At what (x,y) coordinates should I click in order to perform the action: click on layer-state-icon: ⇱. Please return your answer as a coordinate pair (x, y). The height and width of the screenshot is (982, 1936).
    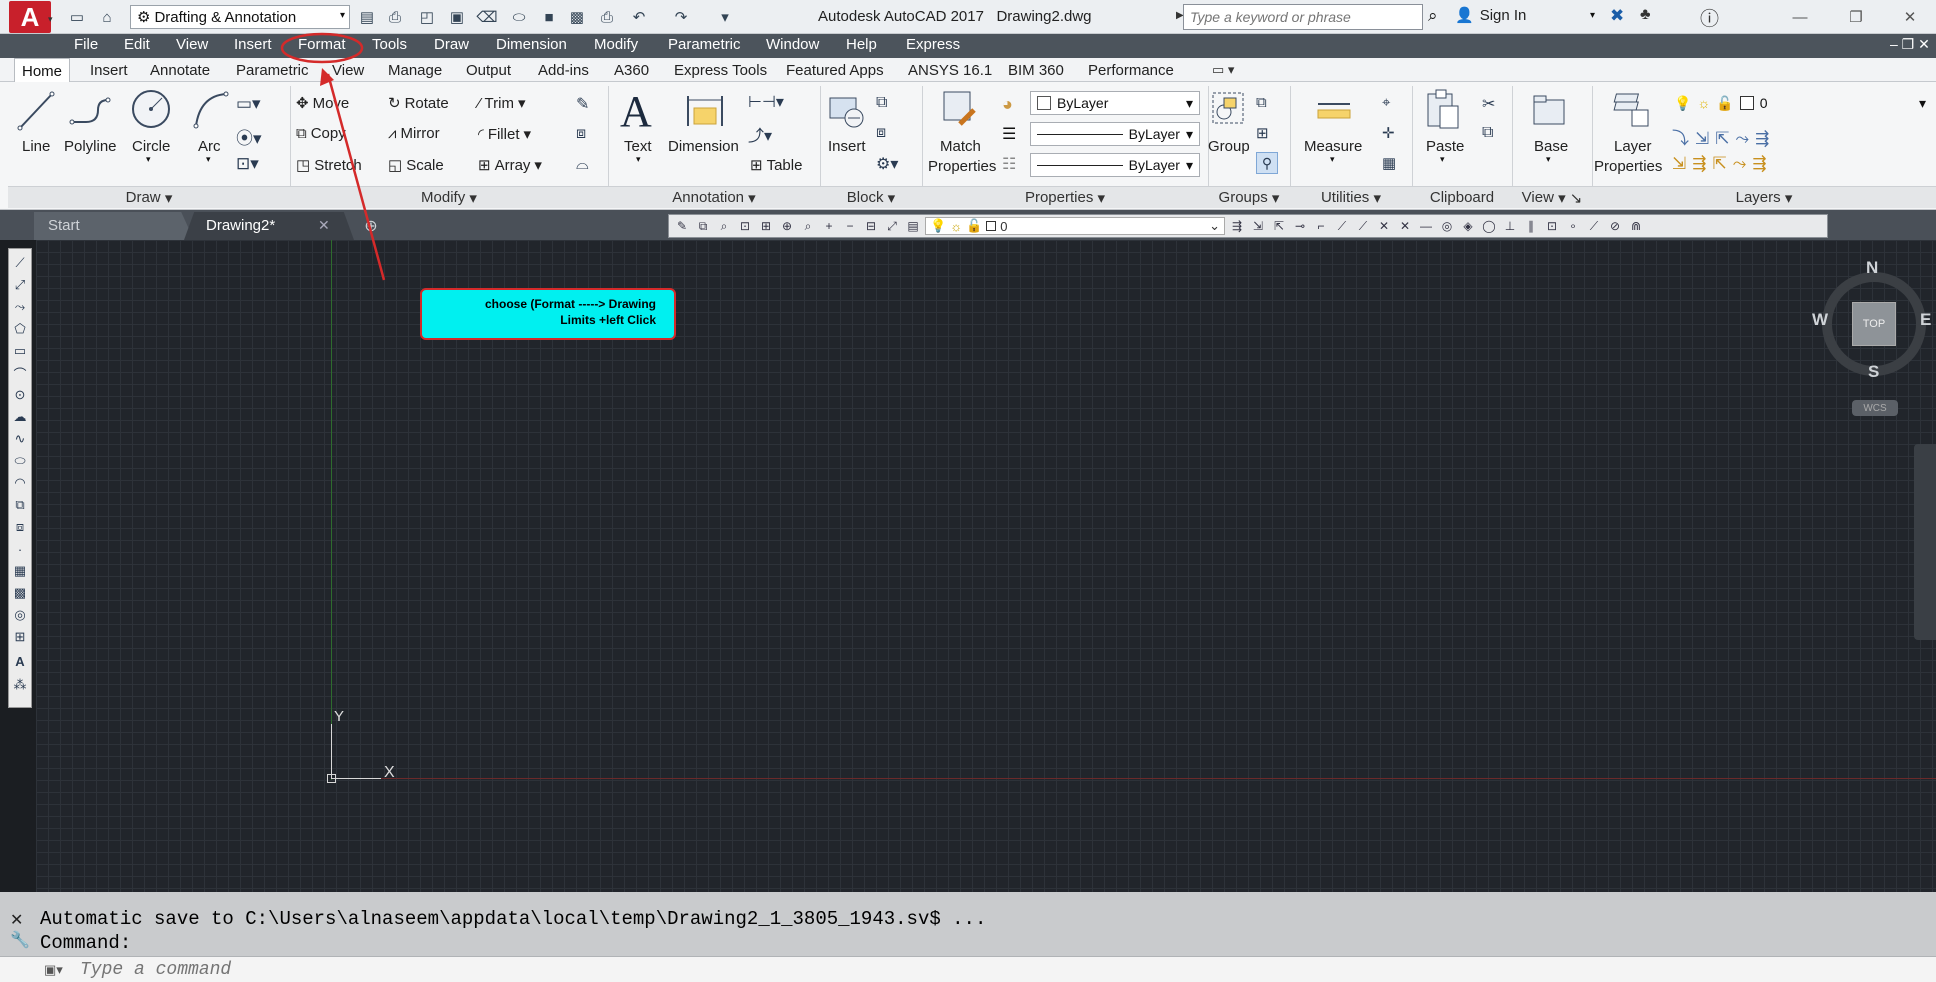
    Looking at the image, I should click on (1279, 226).